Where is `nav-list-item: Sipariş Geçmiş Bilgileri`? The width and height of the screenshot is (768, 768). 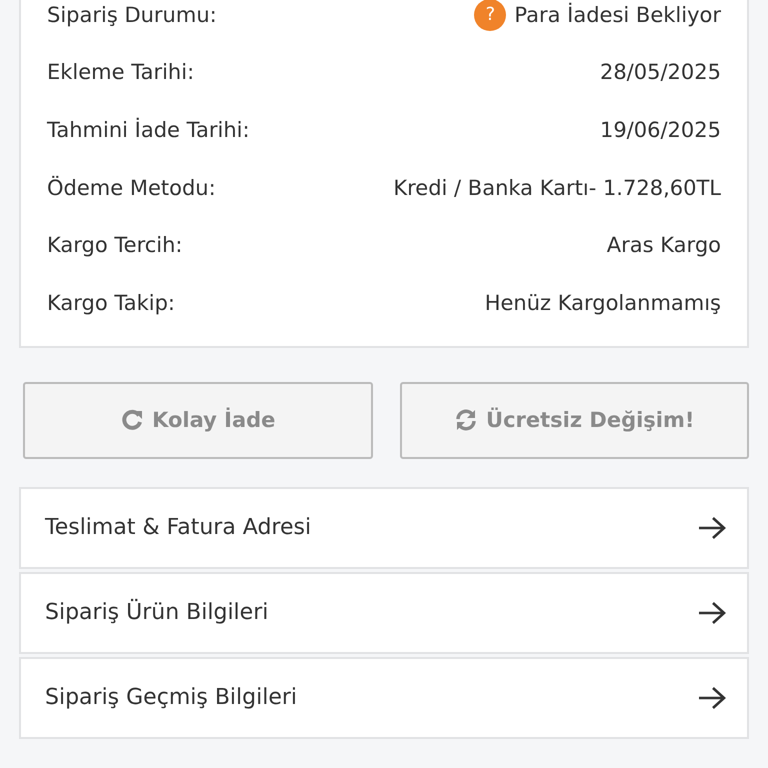
nav-list-item: Sipariş Geçmiş Bilgileri is located at coordinates (384, 697).